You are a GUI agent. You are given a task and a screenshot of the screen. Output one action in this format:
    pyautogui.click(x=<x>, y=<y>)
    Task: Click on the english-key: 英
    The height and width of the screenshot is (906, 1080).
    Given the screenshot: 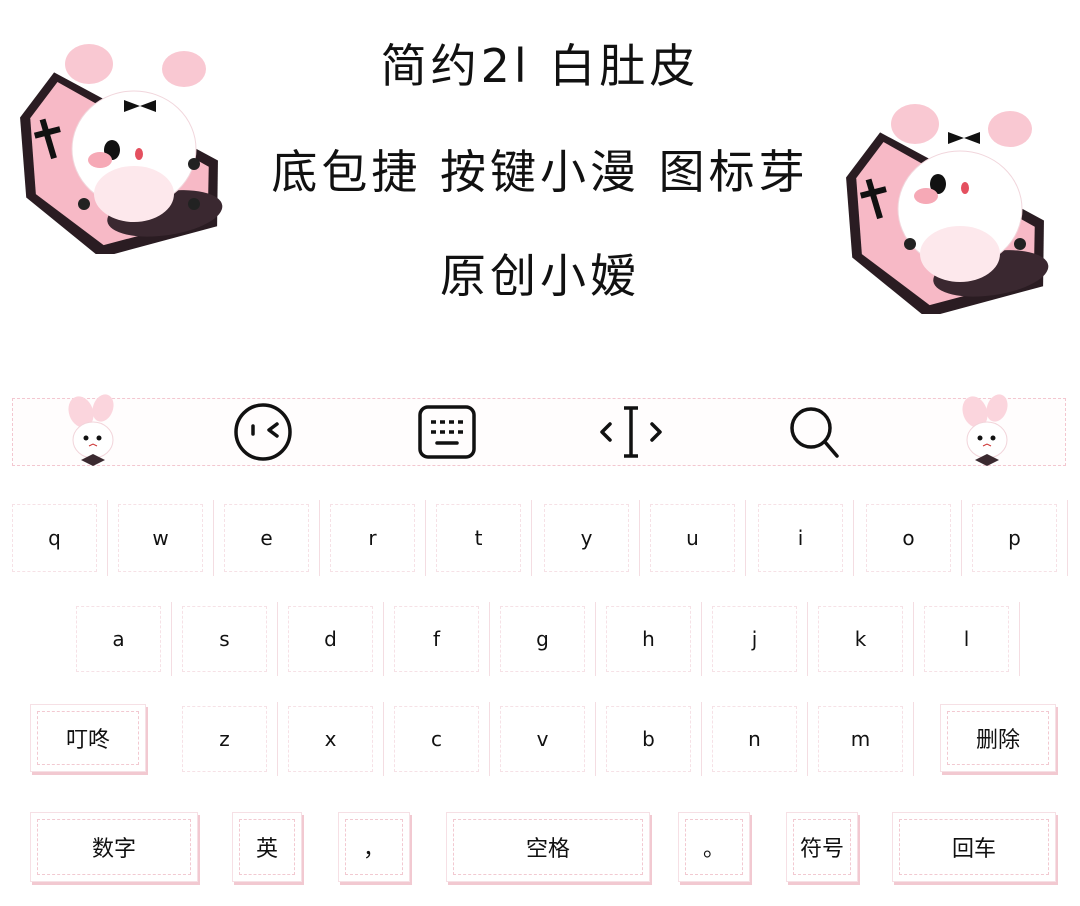 What is the action you would take?
    pyautogui.click(x=267, y=847)
    